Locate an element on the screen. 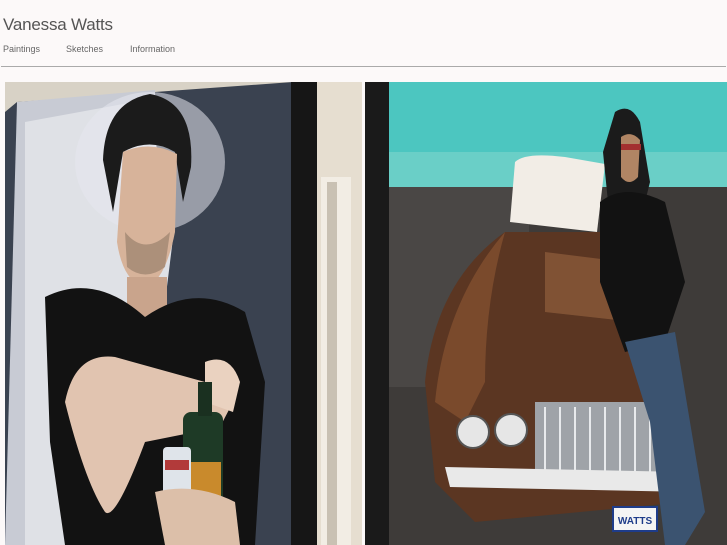 The width and height of the screenshot is (727, 545). license-plate-text: WATTS is located at coordinates (635, 521).